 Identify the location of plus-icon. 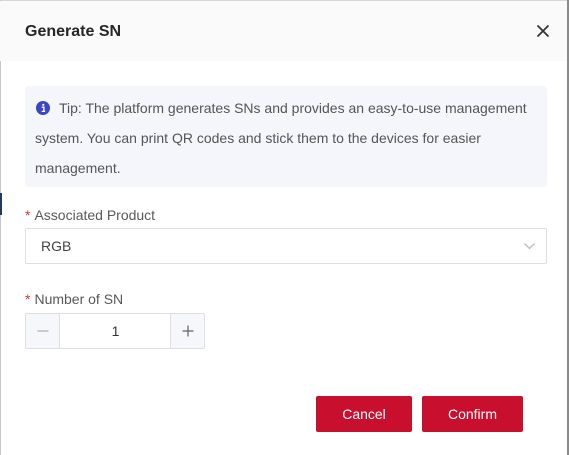
(188, 331).